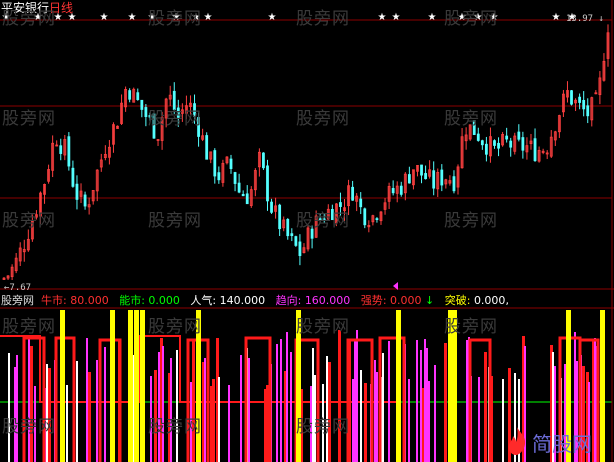 This screenshot has height=462, width=614. I want to click on legend-item-trend: 趋向: 160.000, so click(313, 300).